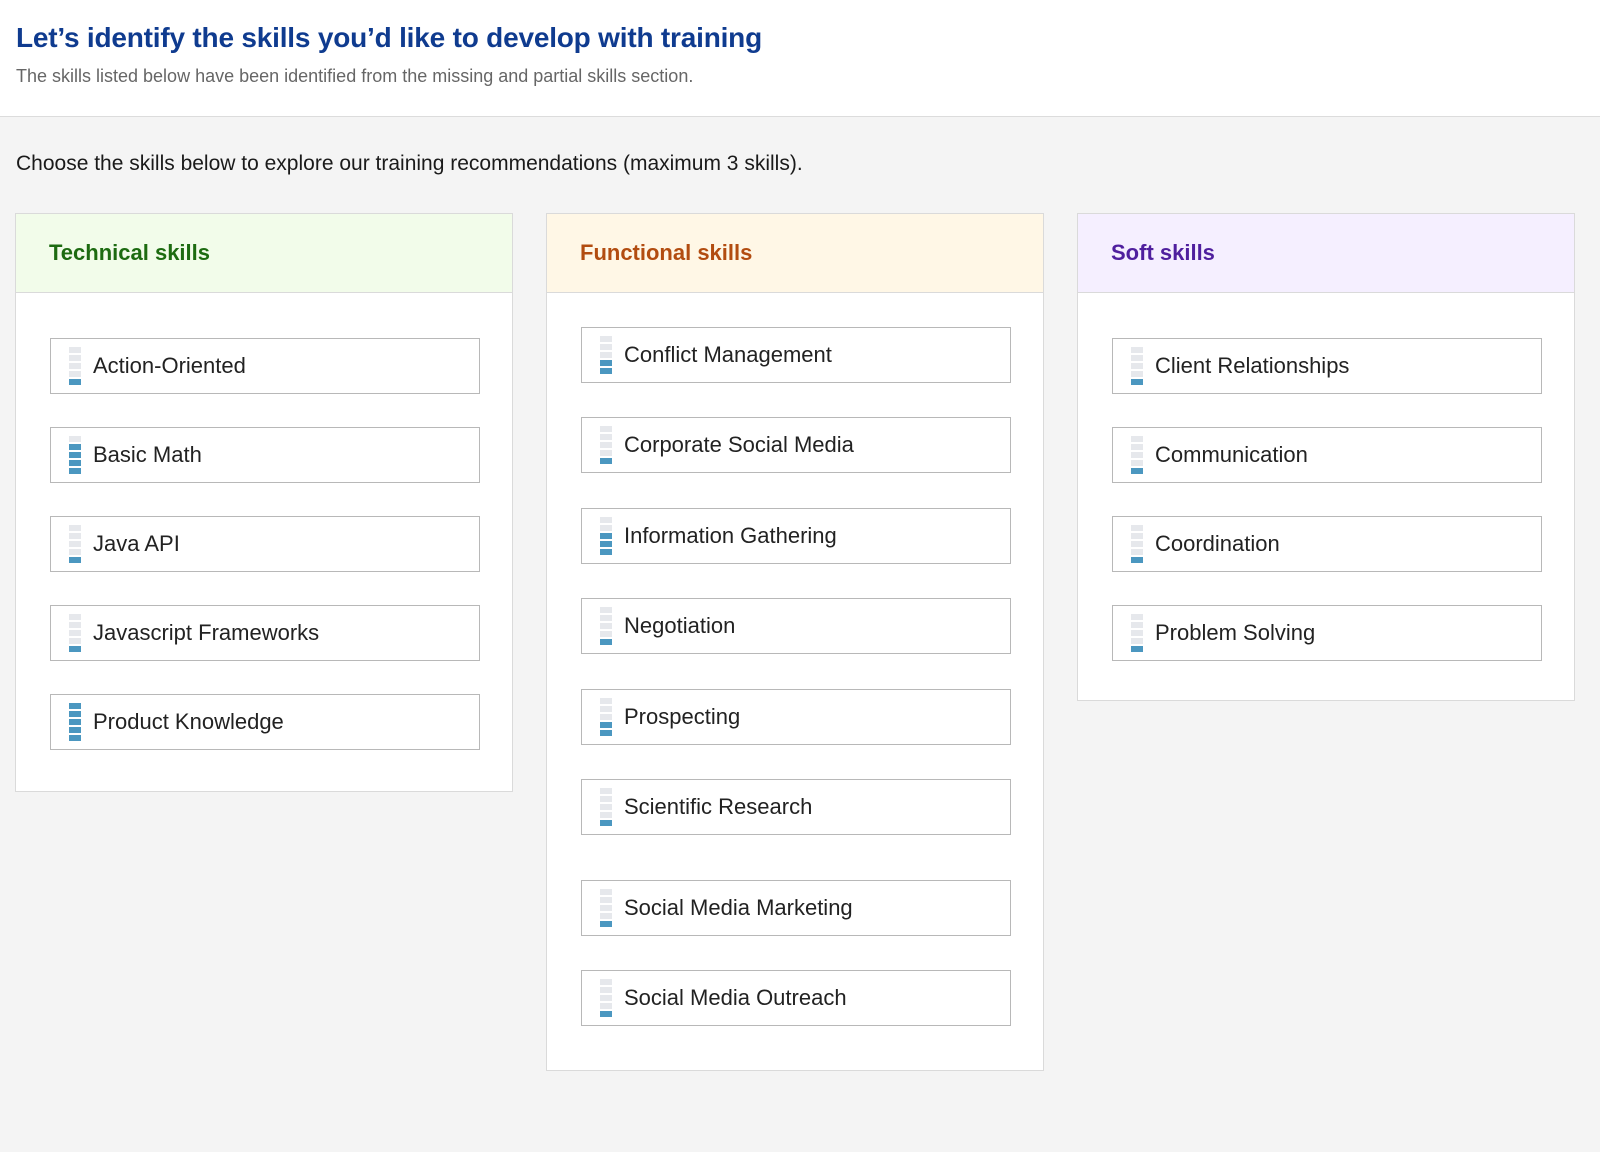 The height and width of the screenshot is (1152, 1600). Describe the element at coordinates (264, 253) in the screenshot. I see `technical-skills-heading: Technical skills` at that location.